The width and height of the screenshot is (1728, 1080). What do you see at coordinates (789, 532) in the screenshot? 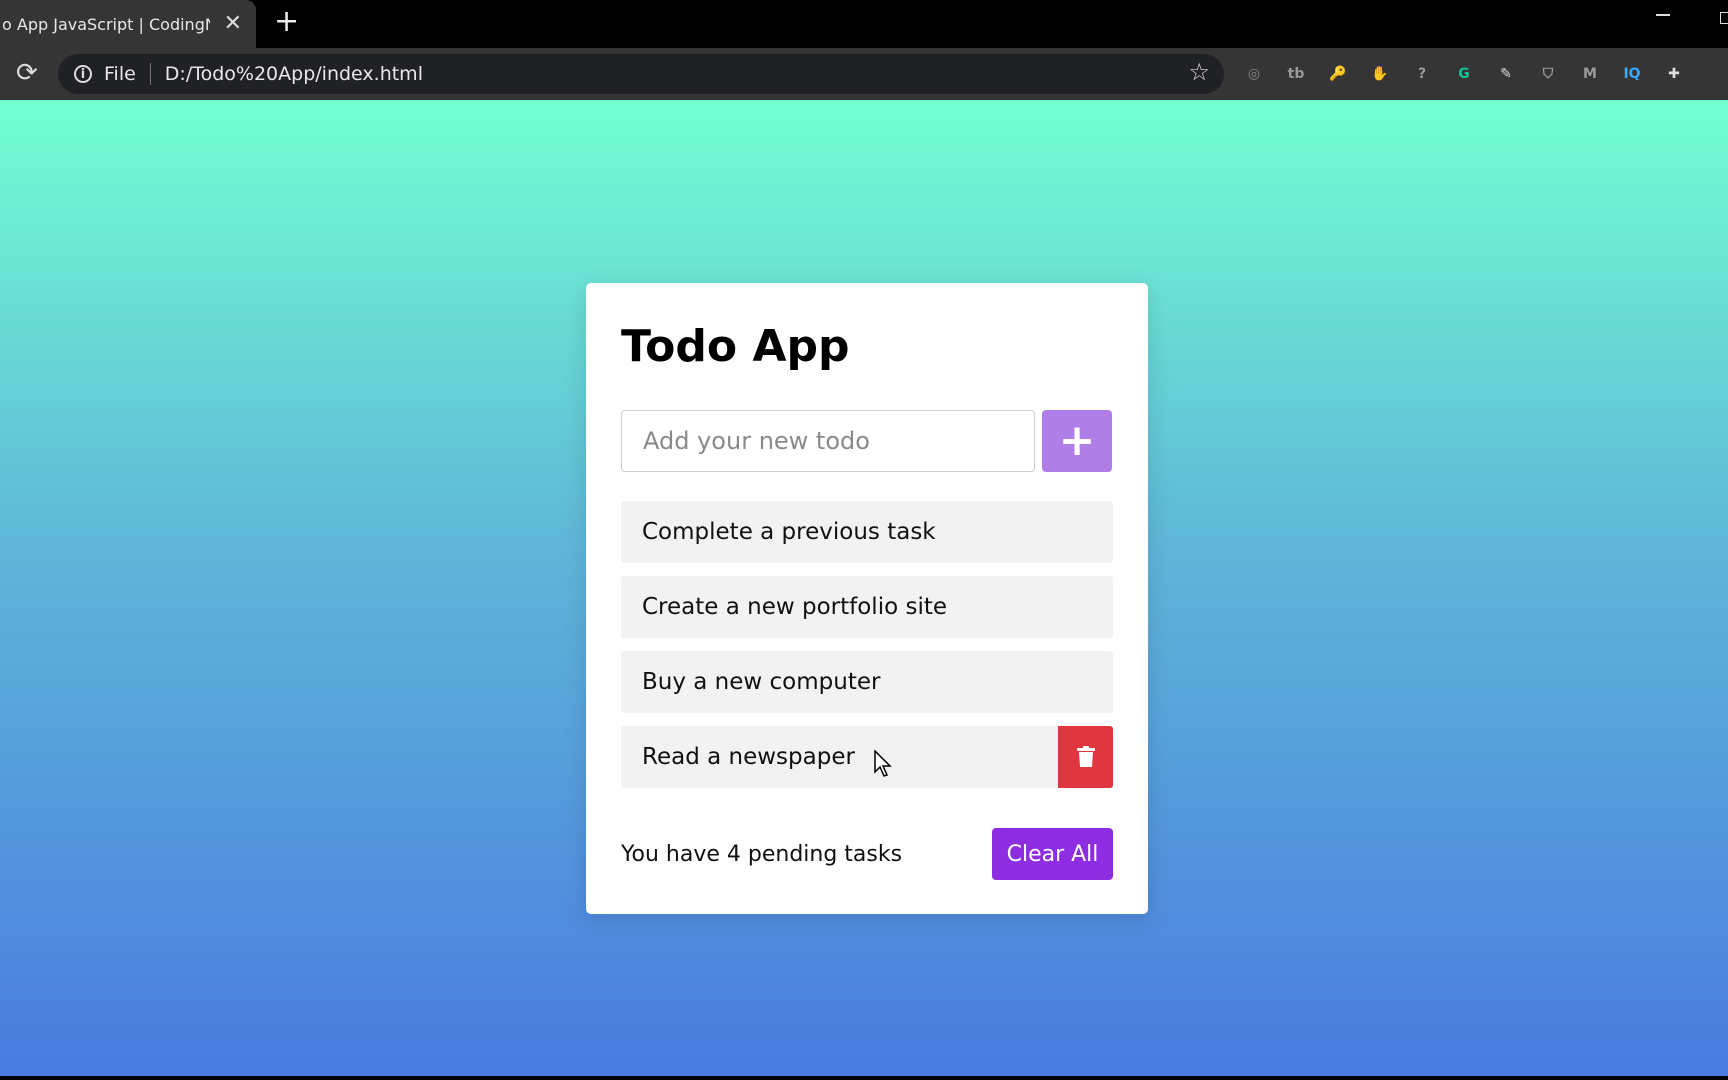
I see `todo-text: Complete a previous task` at bounding box center [789, 532].